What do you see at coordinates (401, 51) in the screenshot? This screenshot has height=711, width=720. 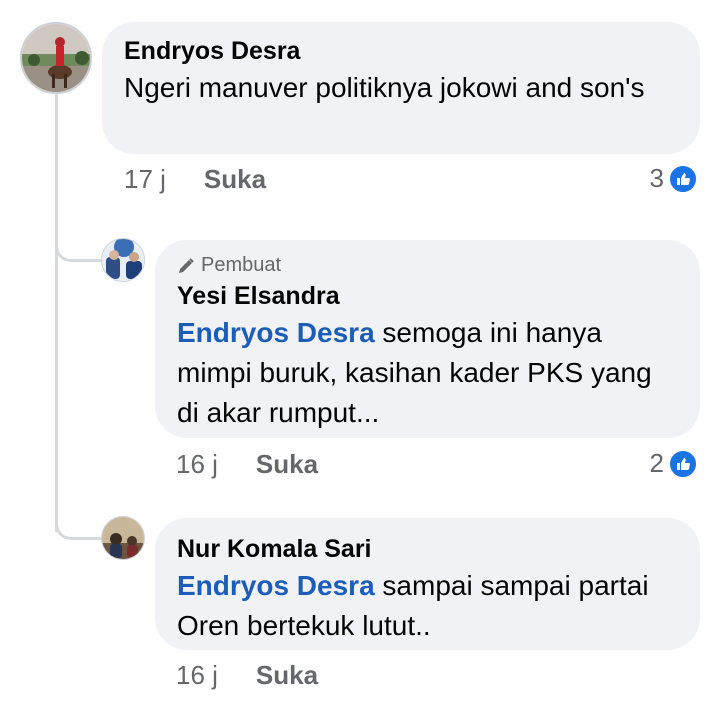 I see `comment-author: Endryos Desra` at bounding box center [401, 51].